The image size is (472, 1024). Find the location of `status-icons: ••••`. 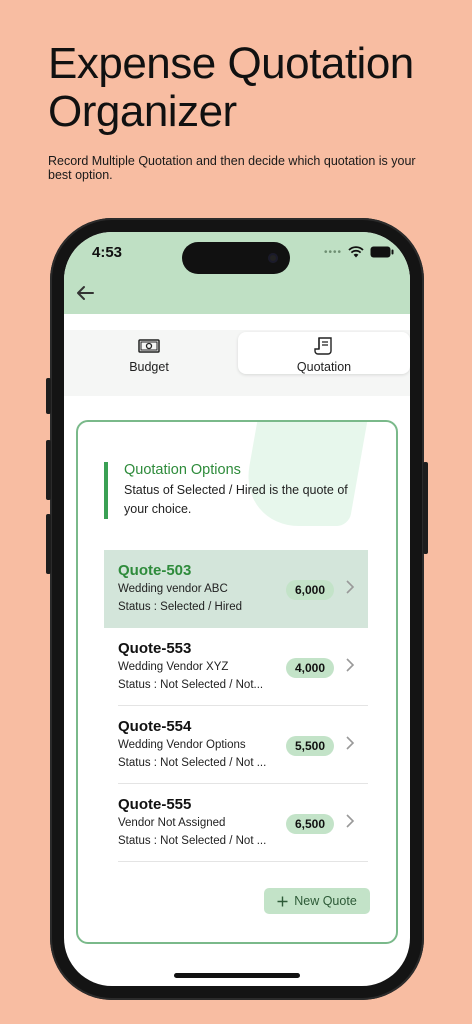

status-icons: •••• is located at coordinates (359, 252).